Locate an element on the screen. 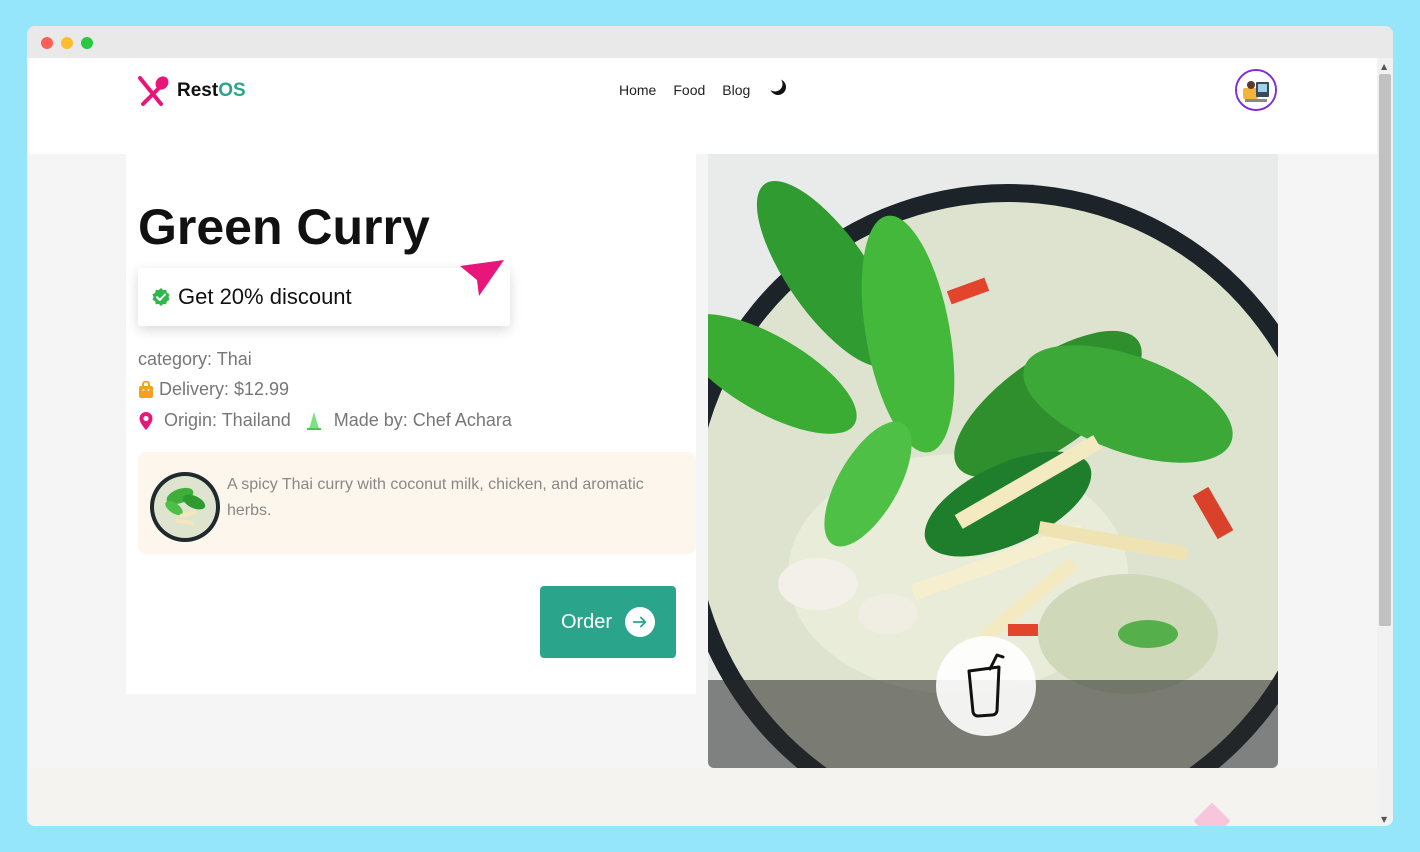 This screenshot has height=852, width=1420. vertical-scrollbar: ▲ ▼ is located at coordinates (1385, 442).